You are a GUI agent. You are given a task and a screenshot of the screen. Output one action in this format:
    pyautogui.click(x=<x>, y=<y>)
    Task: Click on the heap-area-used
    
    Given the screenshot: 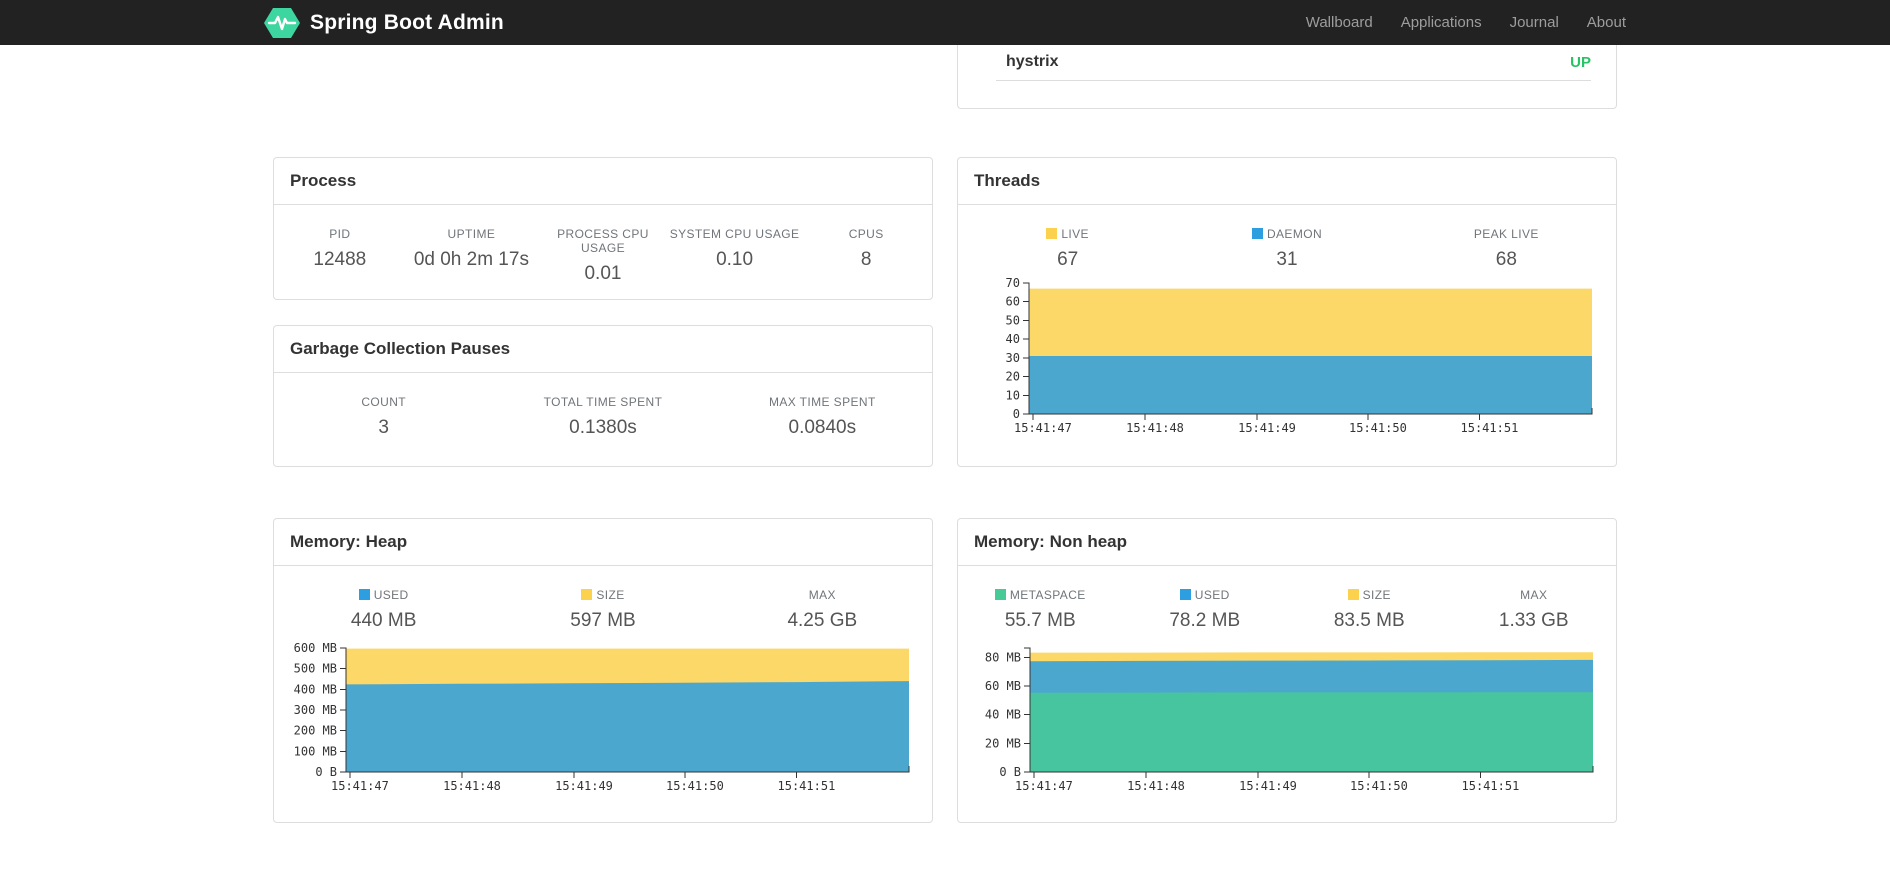 What is the action you would take?
    pyautogui.click(x=627, y=726)
    